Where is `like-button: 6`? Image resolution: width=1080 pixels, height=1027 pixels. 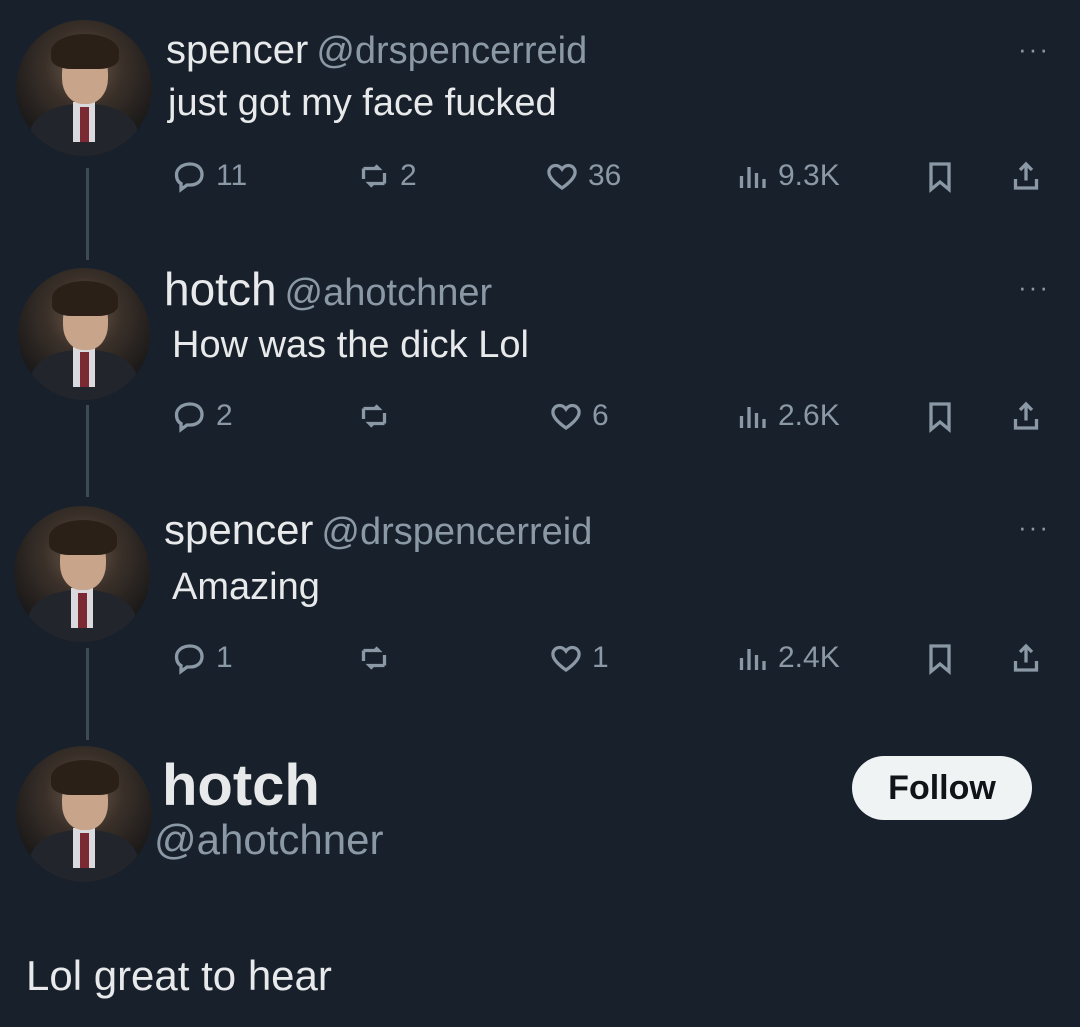
like-button: 6 is located at coordinates (578, 416).